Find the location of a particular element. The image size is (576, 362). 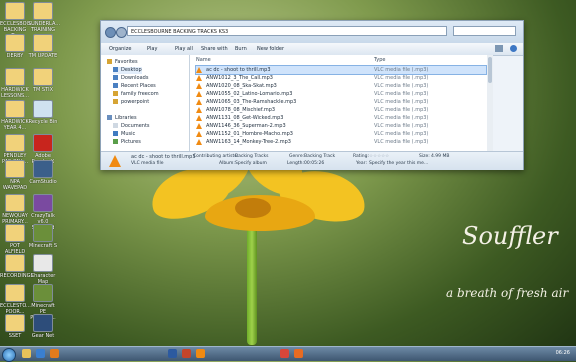

flower-stem is located at coordinates (252, 280).